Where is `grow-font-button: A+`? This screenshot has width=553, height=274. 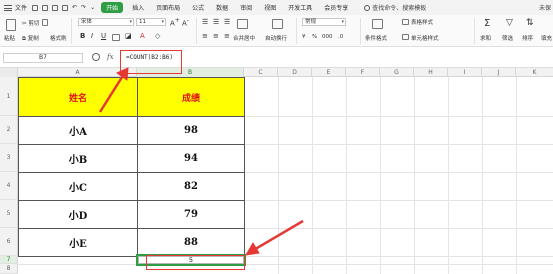
grow-font-button: A+ is located at coordinates (175, 22).